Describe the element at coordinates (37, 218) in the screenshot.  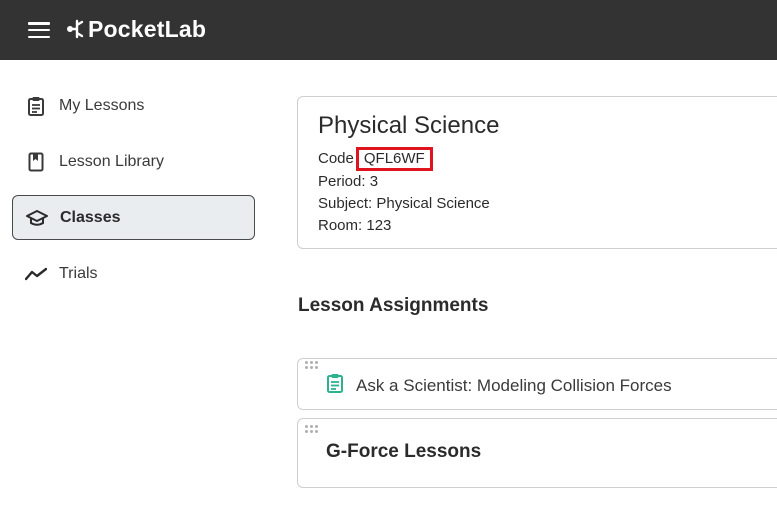
I see `graduation-cap-icon` at that location.